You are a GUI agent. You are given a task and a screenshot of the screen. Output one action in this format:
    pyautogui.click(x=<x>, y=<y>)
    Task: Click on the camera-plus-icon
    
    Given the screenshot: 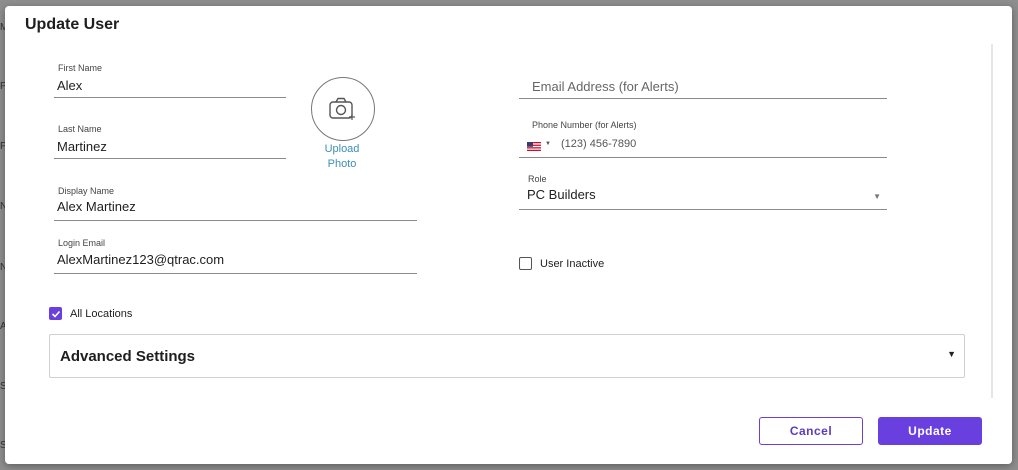 What is the action you would take?
    pyautogui.click(x=342, y=108)
    